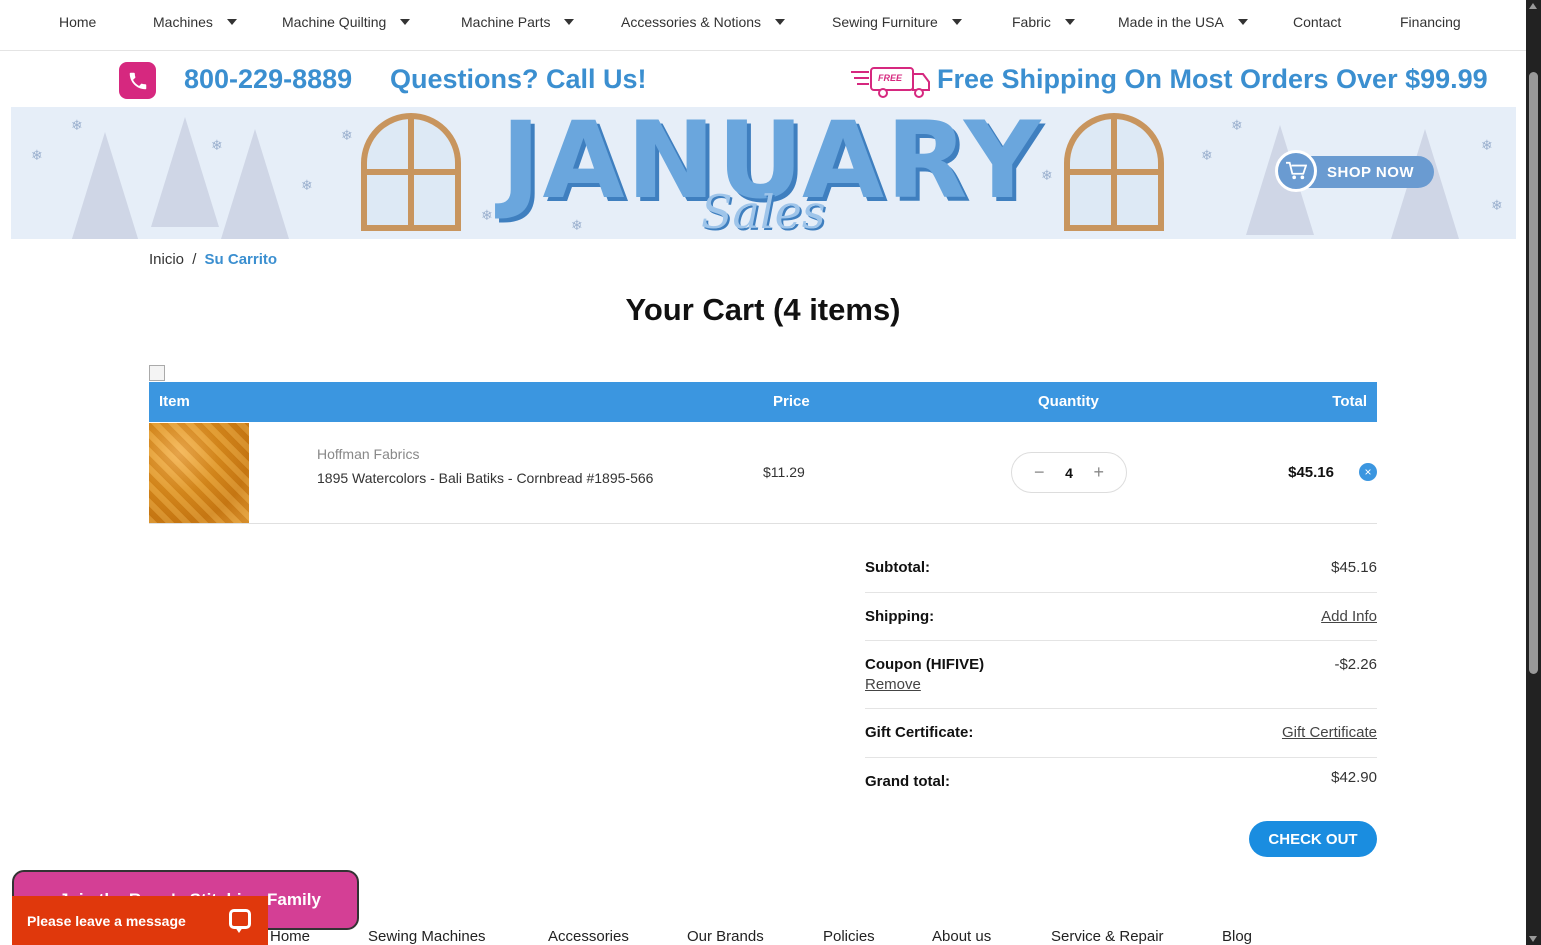 The image size is (1541, 945). Describe the element at coordinates (1329, 732) in the screenshot. I see `gift-certificate-link: Gift Certificate` at that location.